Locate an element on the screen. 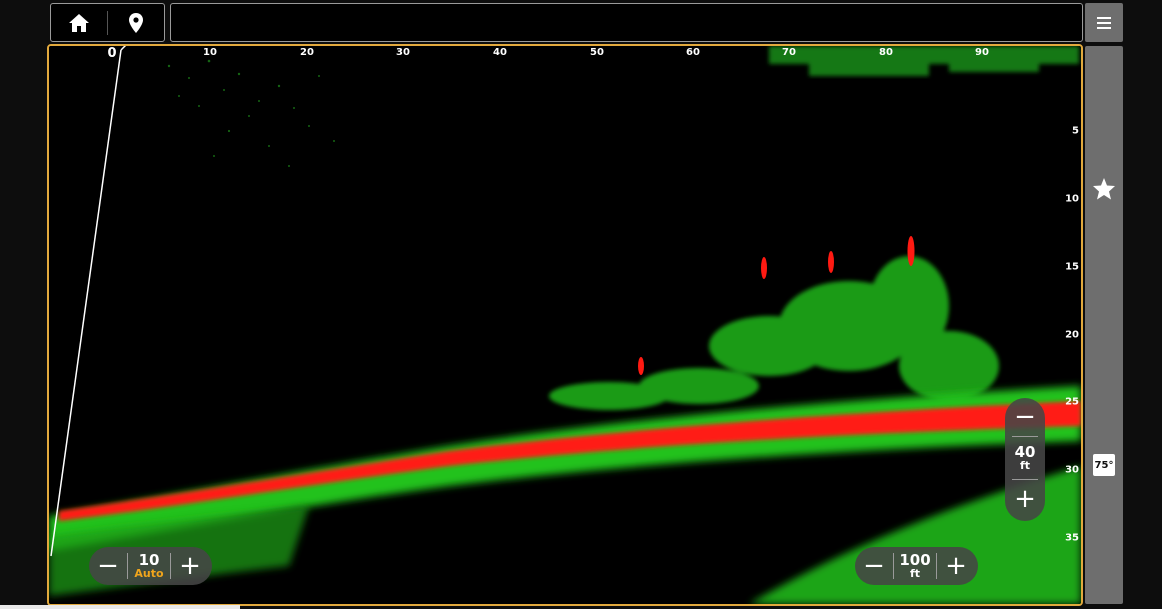 The height and width of the screenshot is (609, 1162). range-control: − 100 ft + is located at coordinates (916, 566).